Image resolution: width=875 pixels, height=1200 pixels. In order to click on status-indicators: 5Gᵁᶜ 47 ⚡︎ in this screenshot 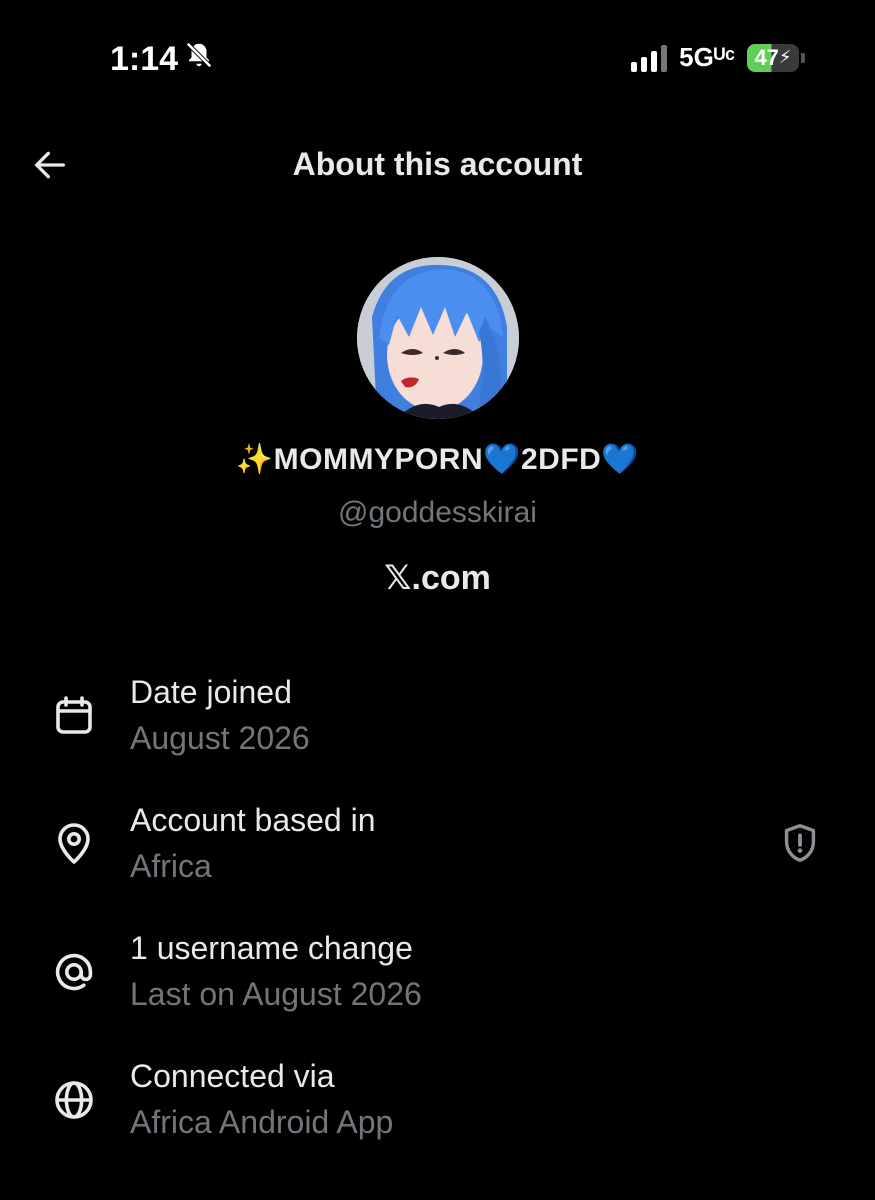, I will do `click(718, 57)`.